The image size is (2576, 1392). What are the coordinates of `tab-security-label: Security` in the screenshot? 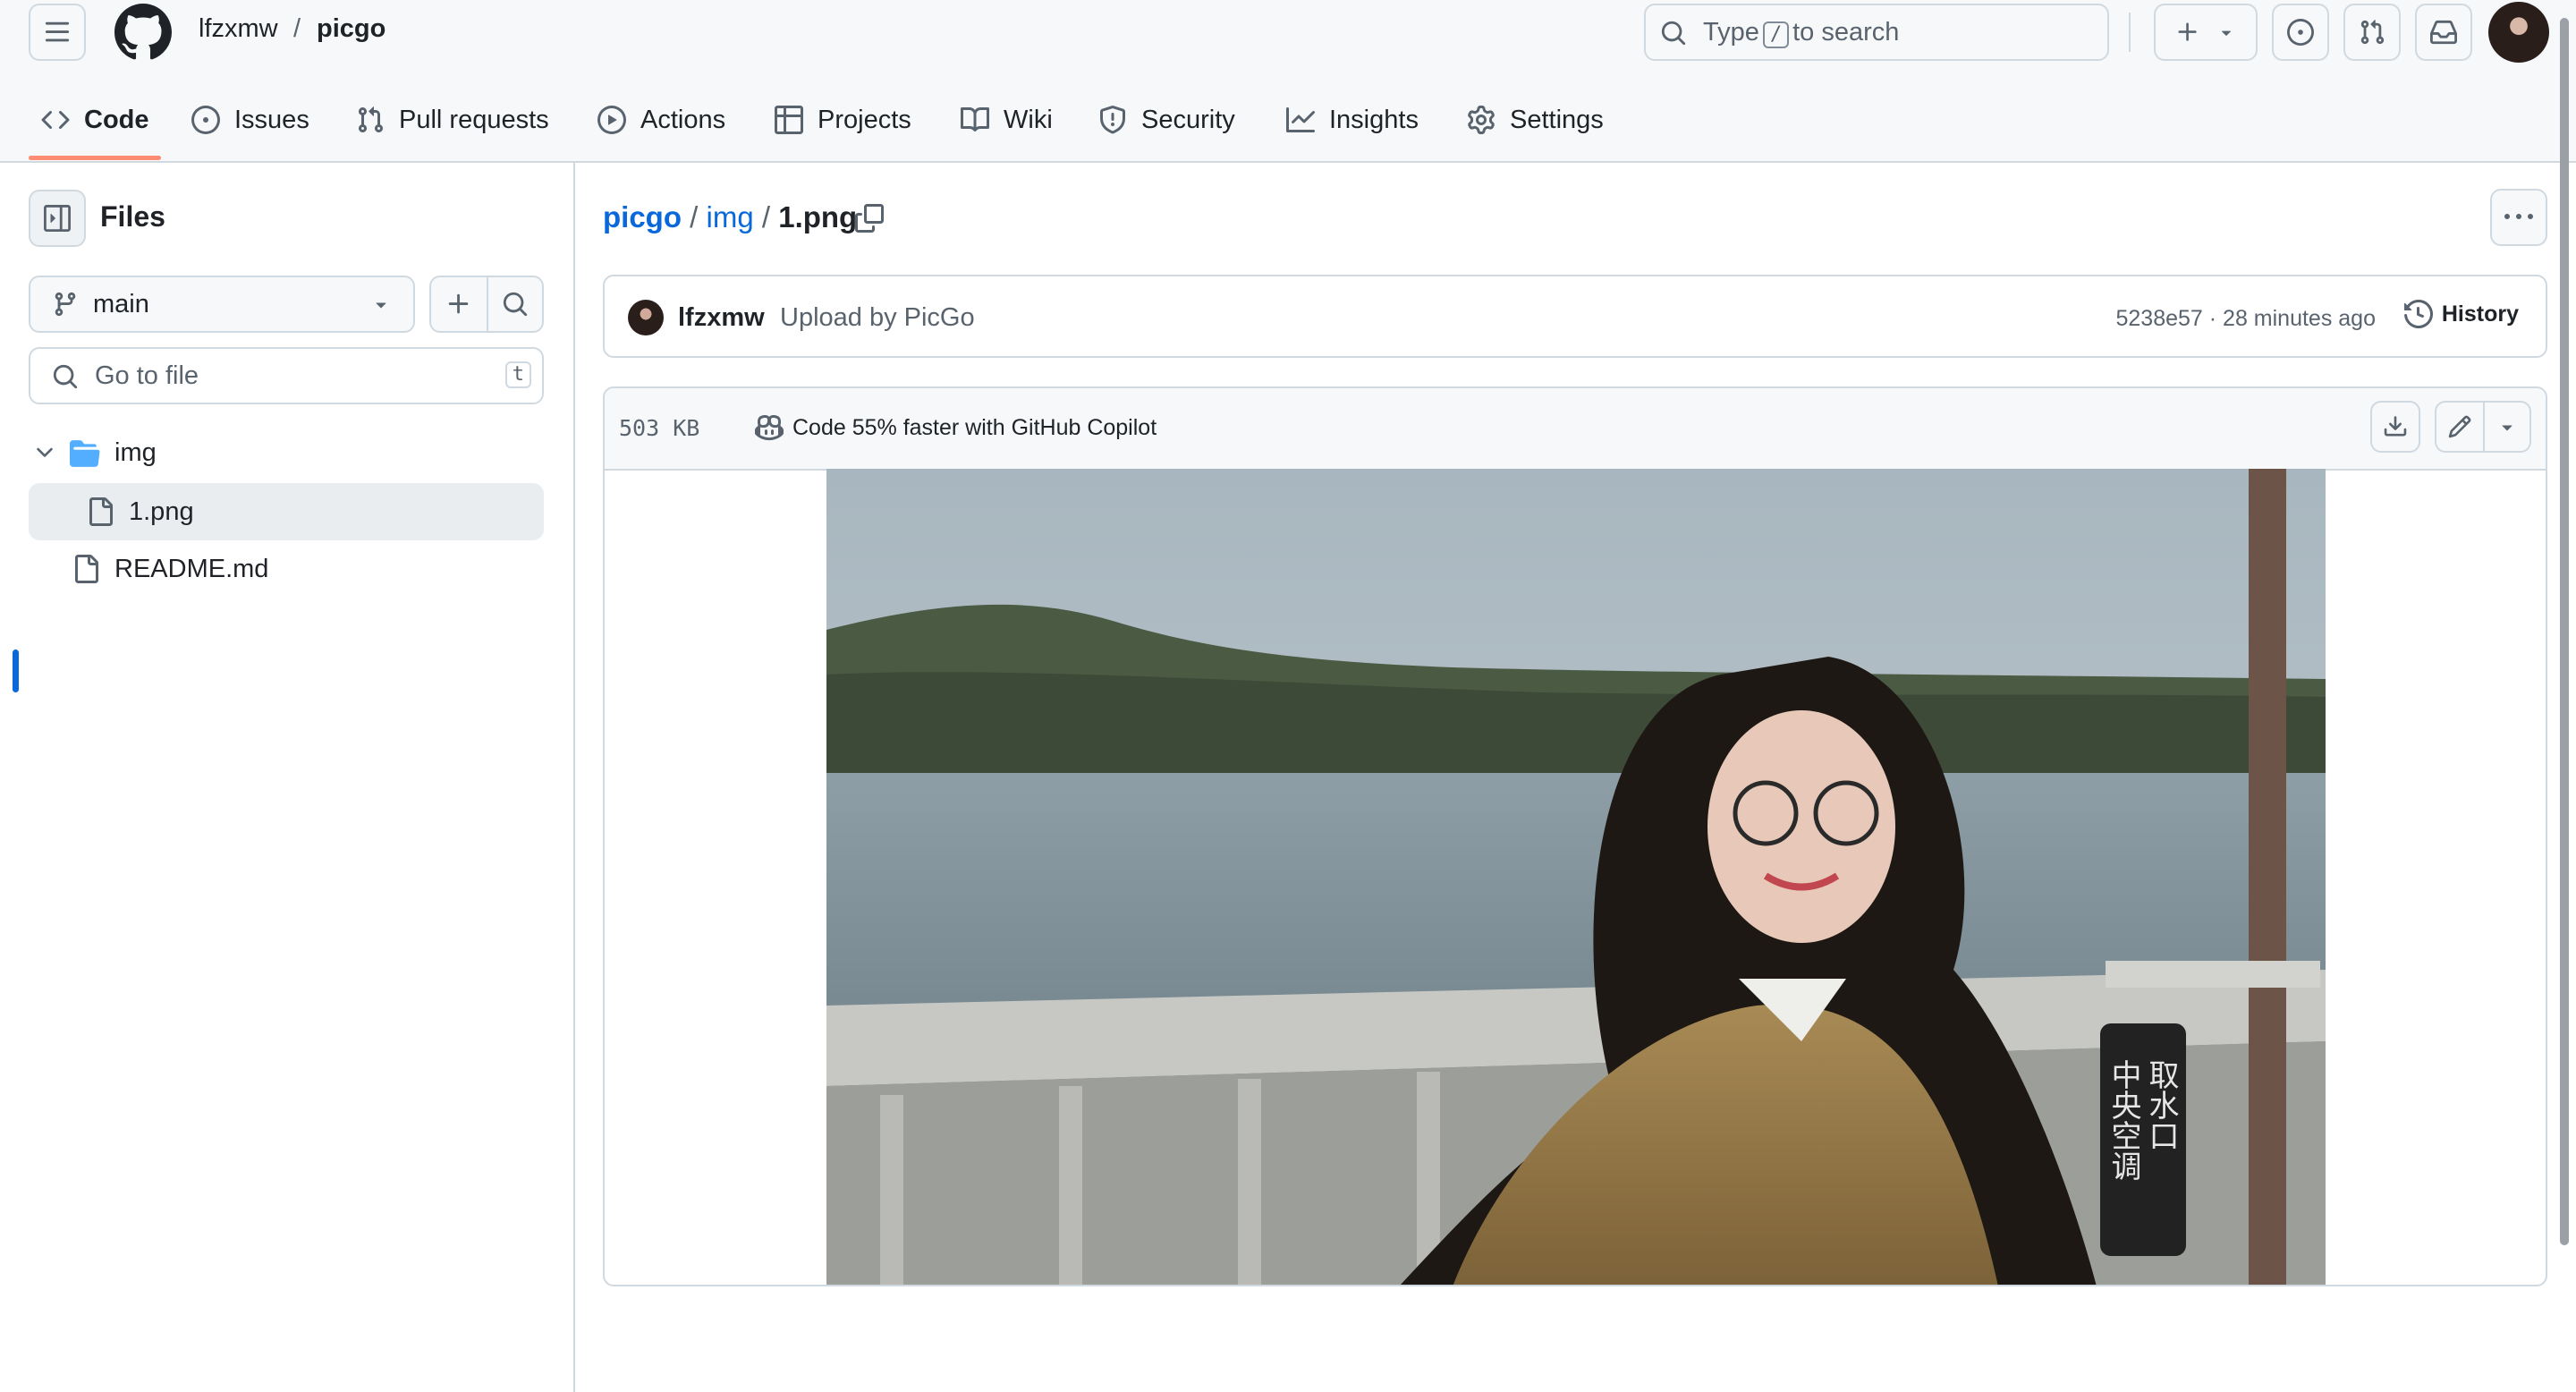 It's located at (1188, 119).